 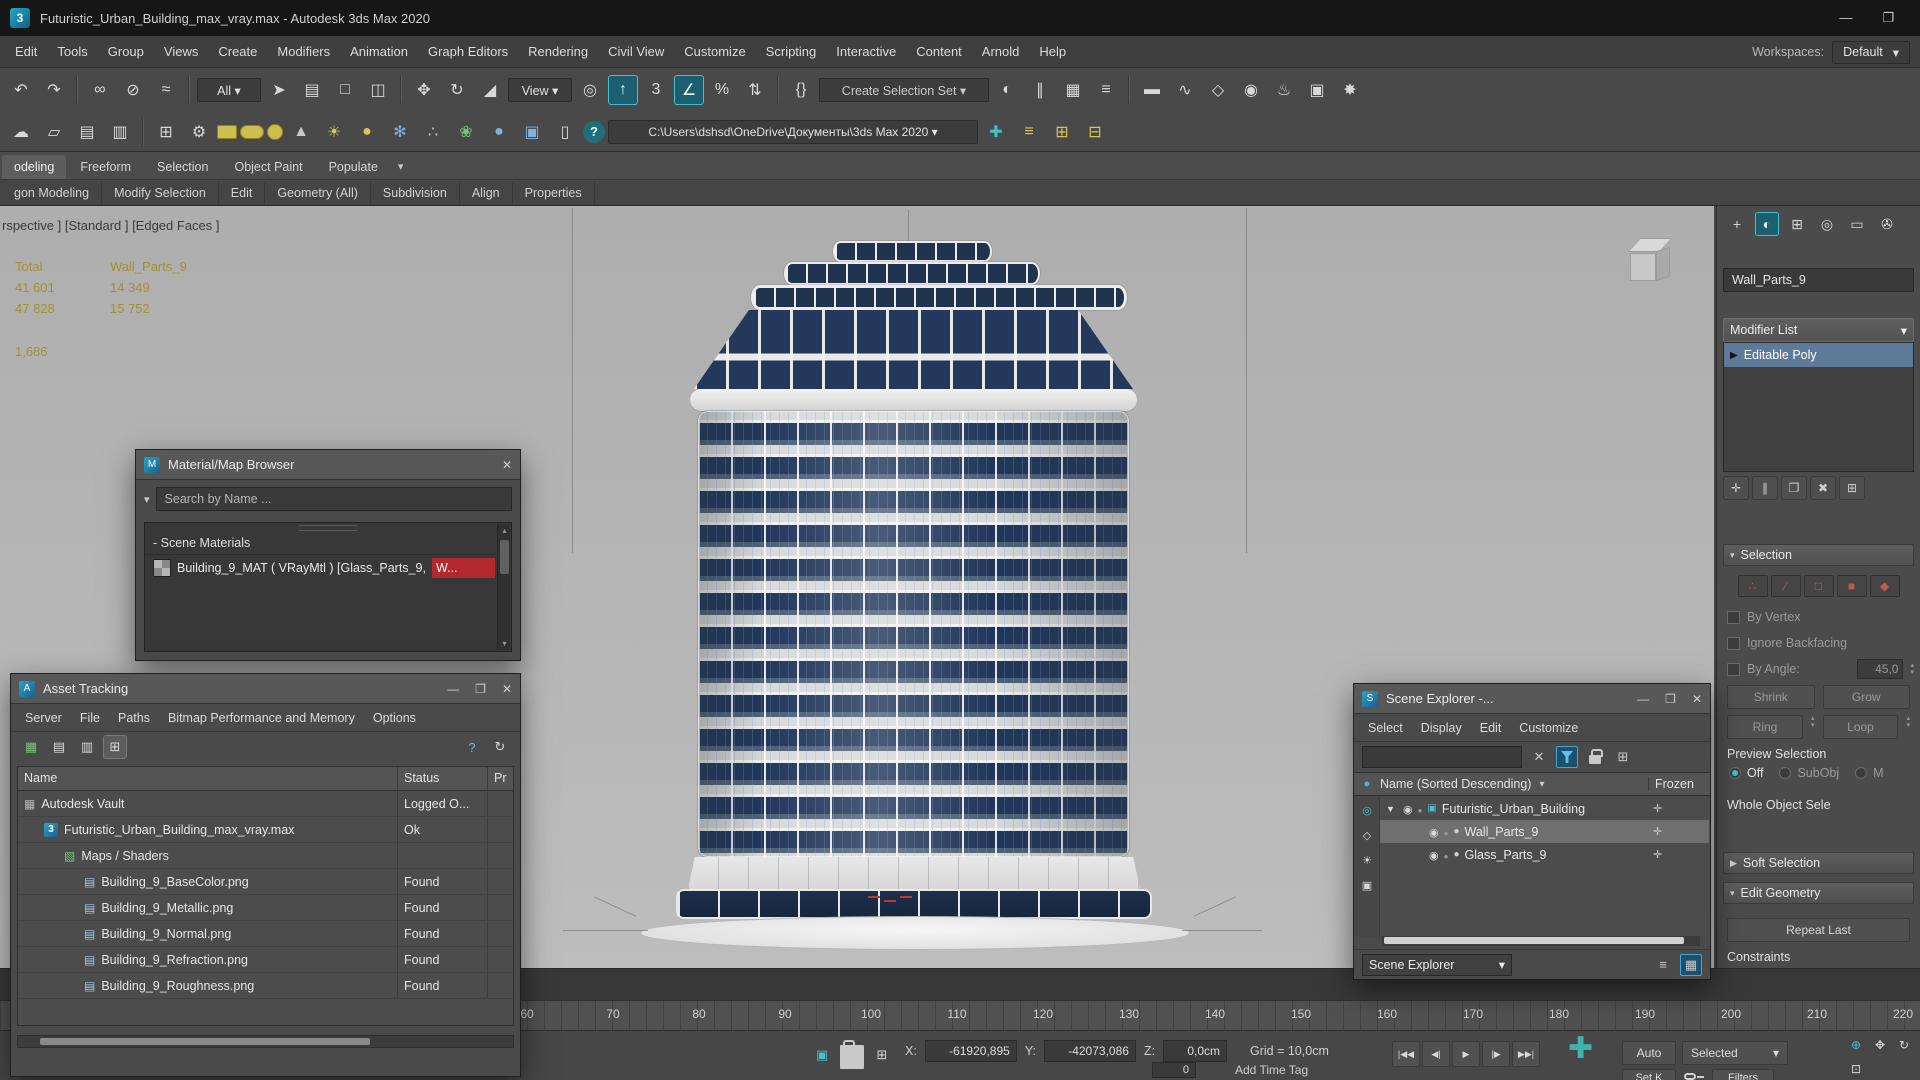 I want to click on edit-geometry-rollout-header: ▾ Edit Geometry, so click(x=1818, y=893).